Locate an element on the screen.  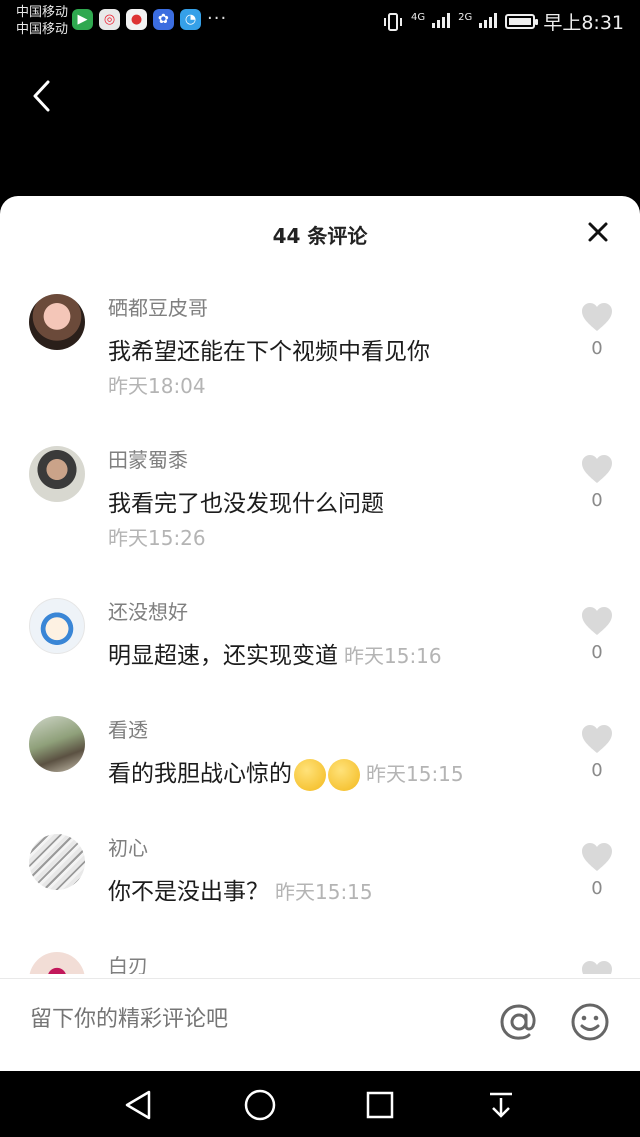
comment-item: 硒都豆皮哥 我希望还能在下个视频中看见你 昨天18:04 0 is located at coordinates (320, 350).